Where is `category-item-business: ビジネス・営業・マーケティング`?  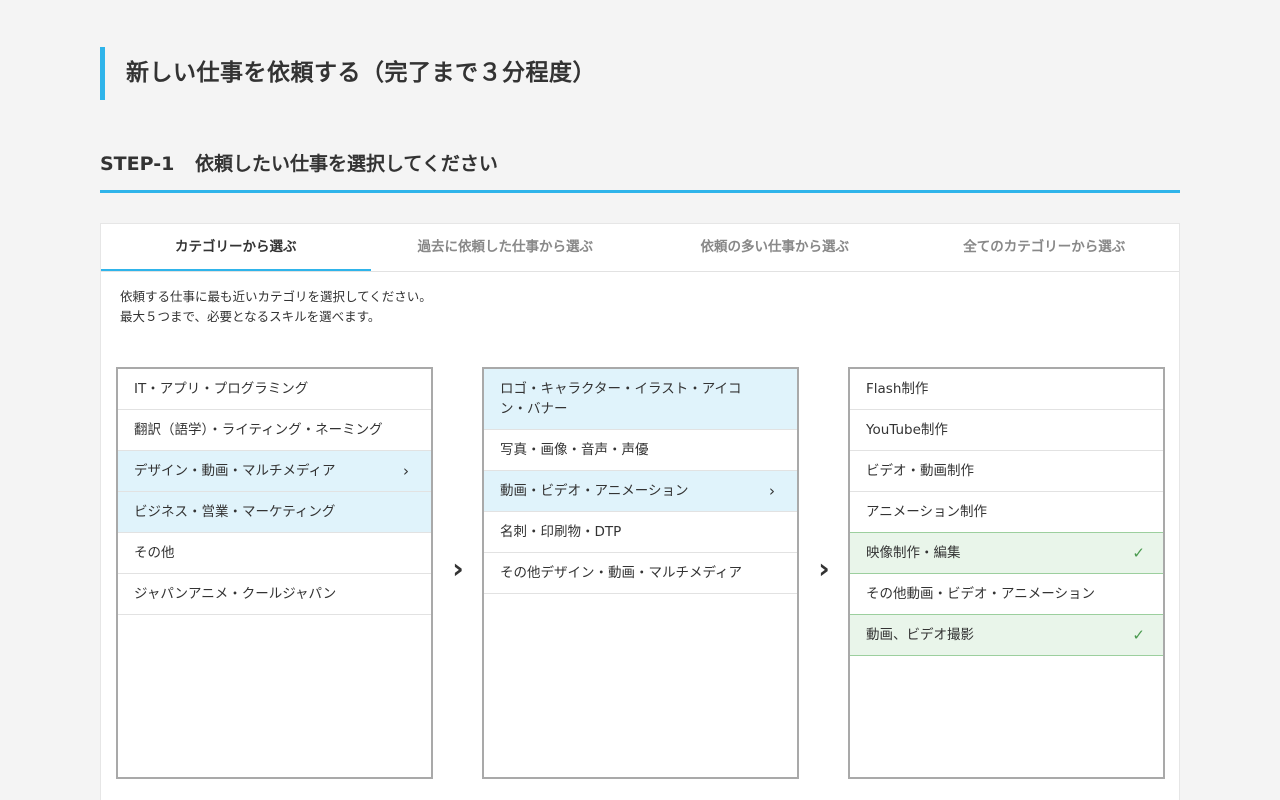
category-item-business: ビジネス・営業・マーケティング is located at coordinates (274, 512).